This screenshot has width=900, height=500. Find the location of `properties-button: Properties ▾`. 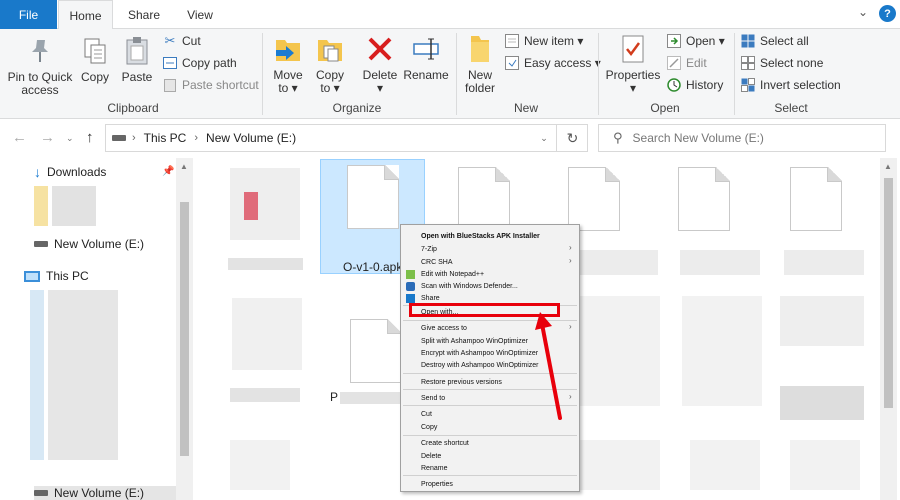

properties-button: Properties ▾ is located at coordinates (633, 64).